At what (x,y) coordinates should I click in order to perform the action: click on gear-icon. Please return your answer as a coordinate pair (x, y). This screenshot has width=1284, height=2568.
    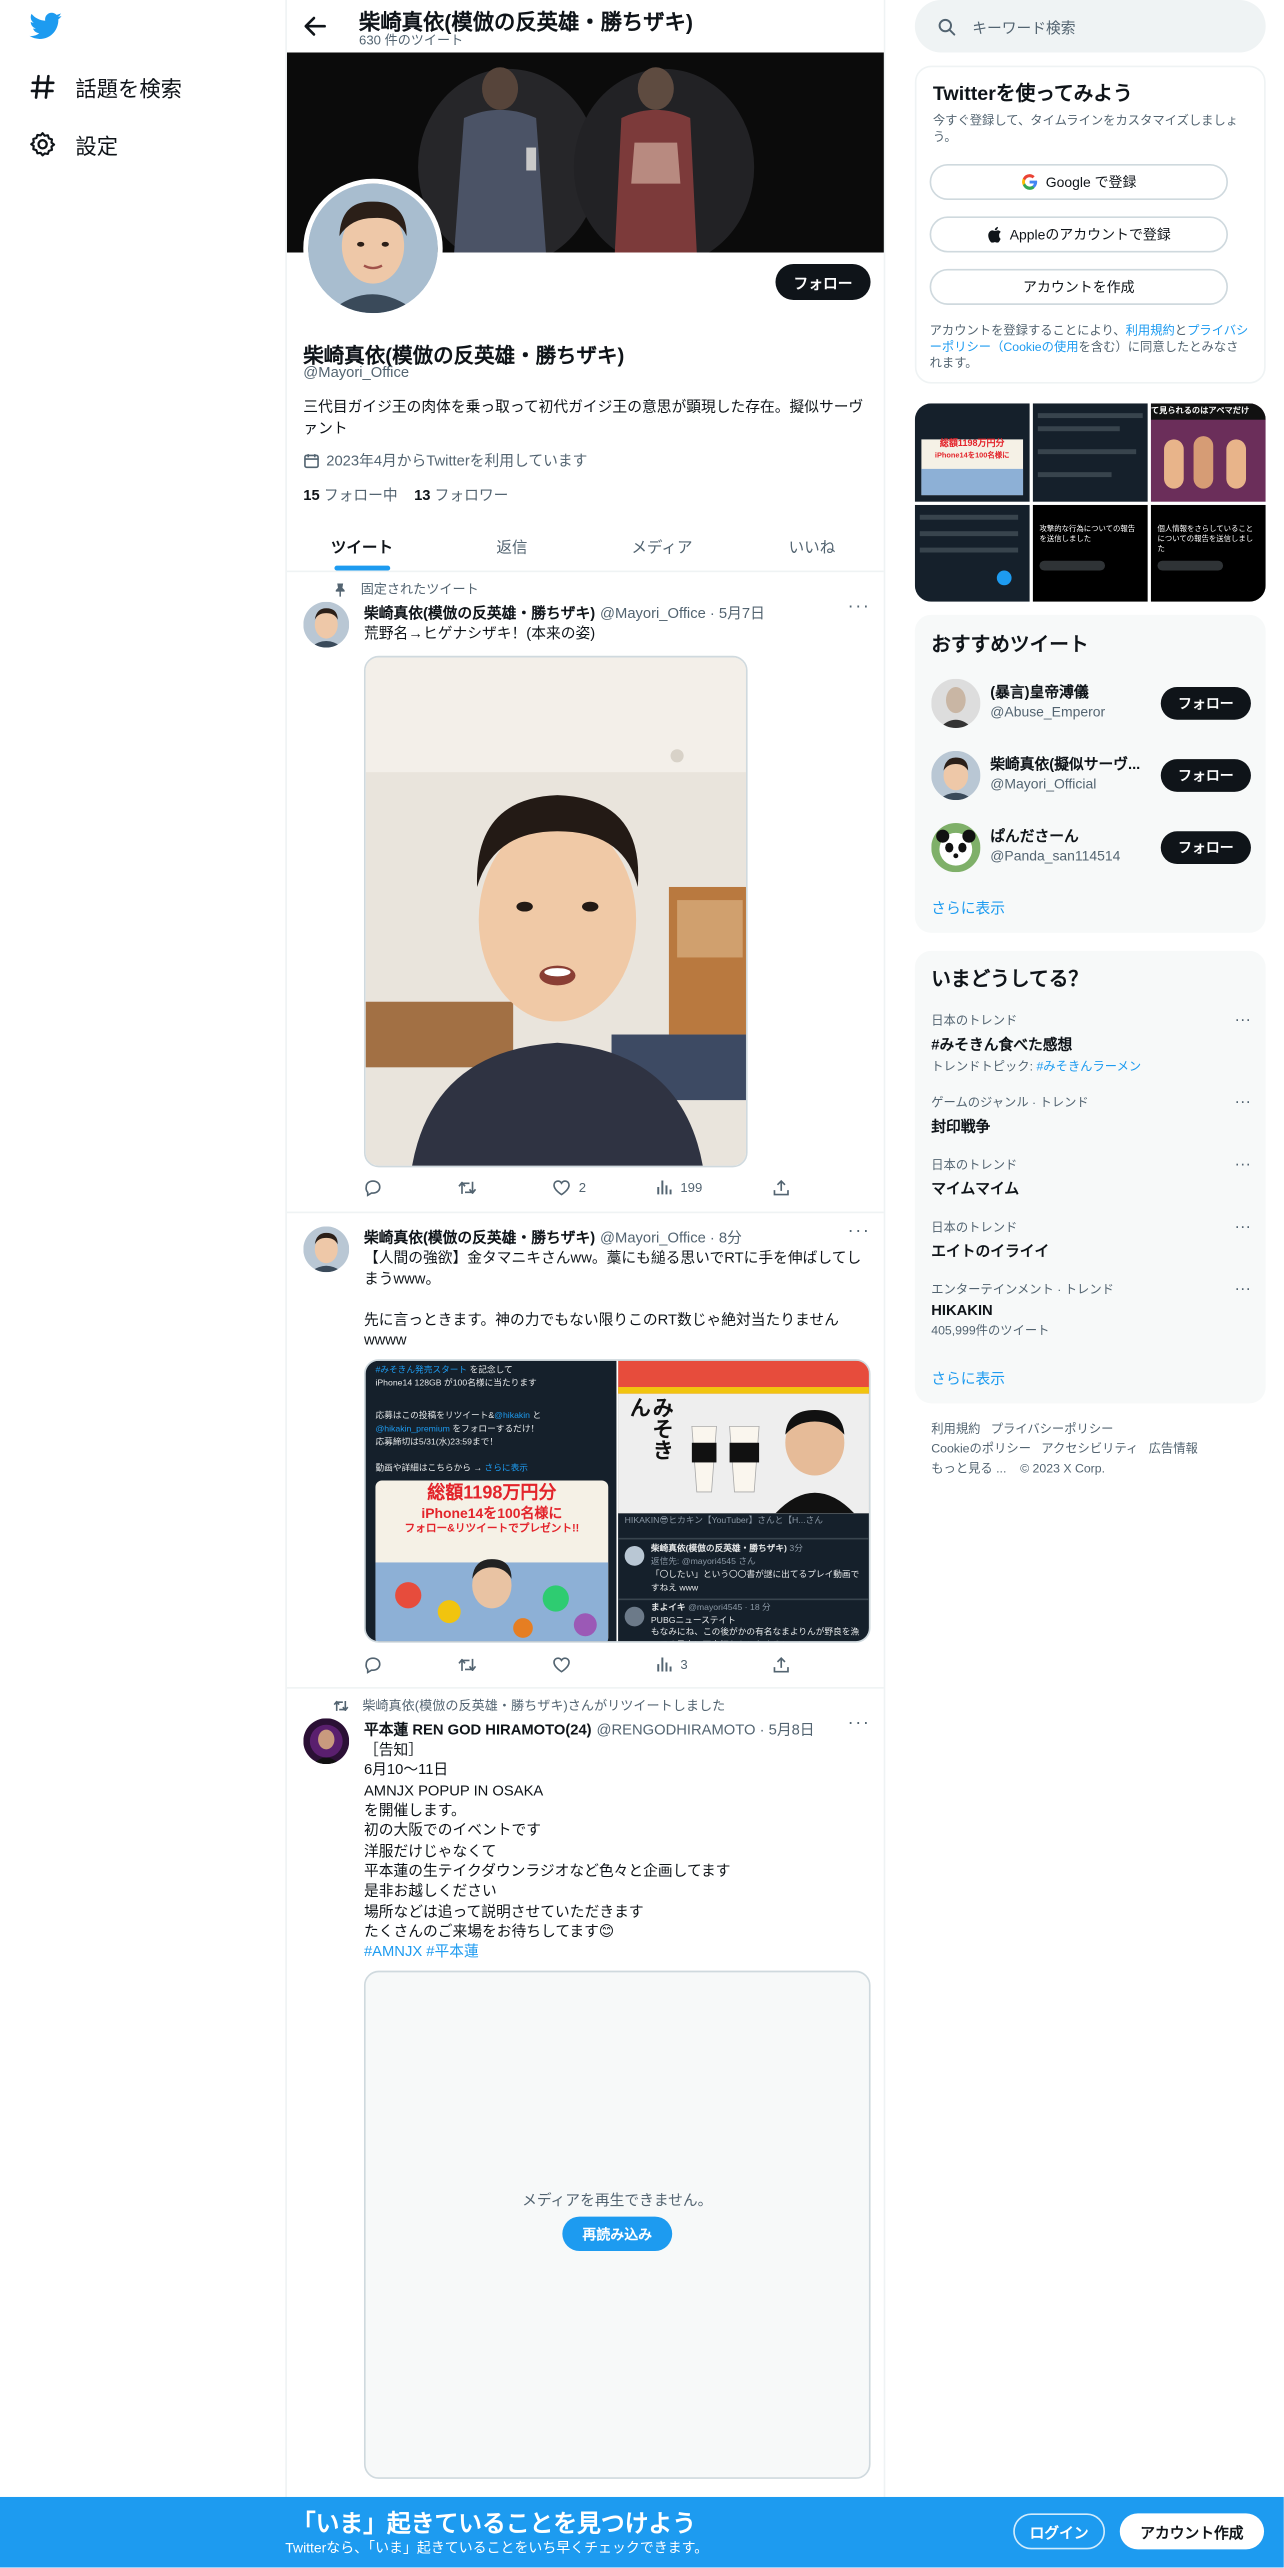
    Looking at the image, I should click on (43, 144).